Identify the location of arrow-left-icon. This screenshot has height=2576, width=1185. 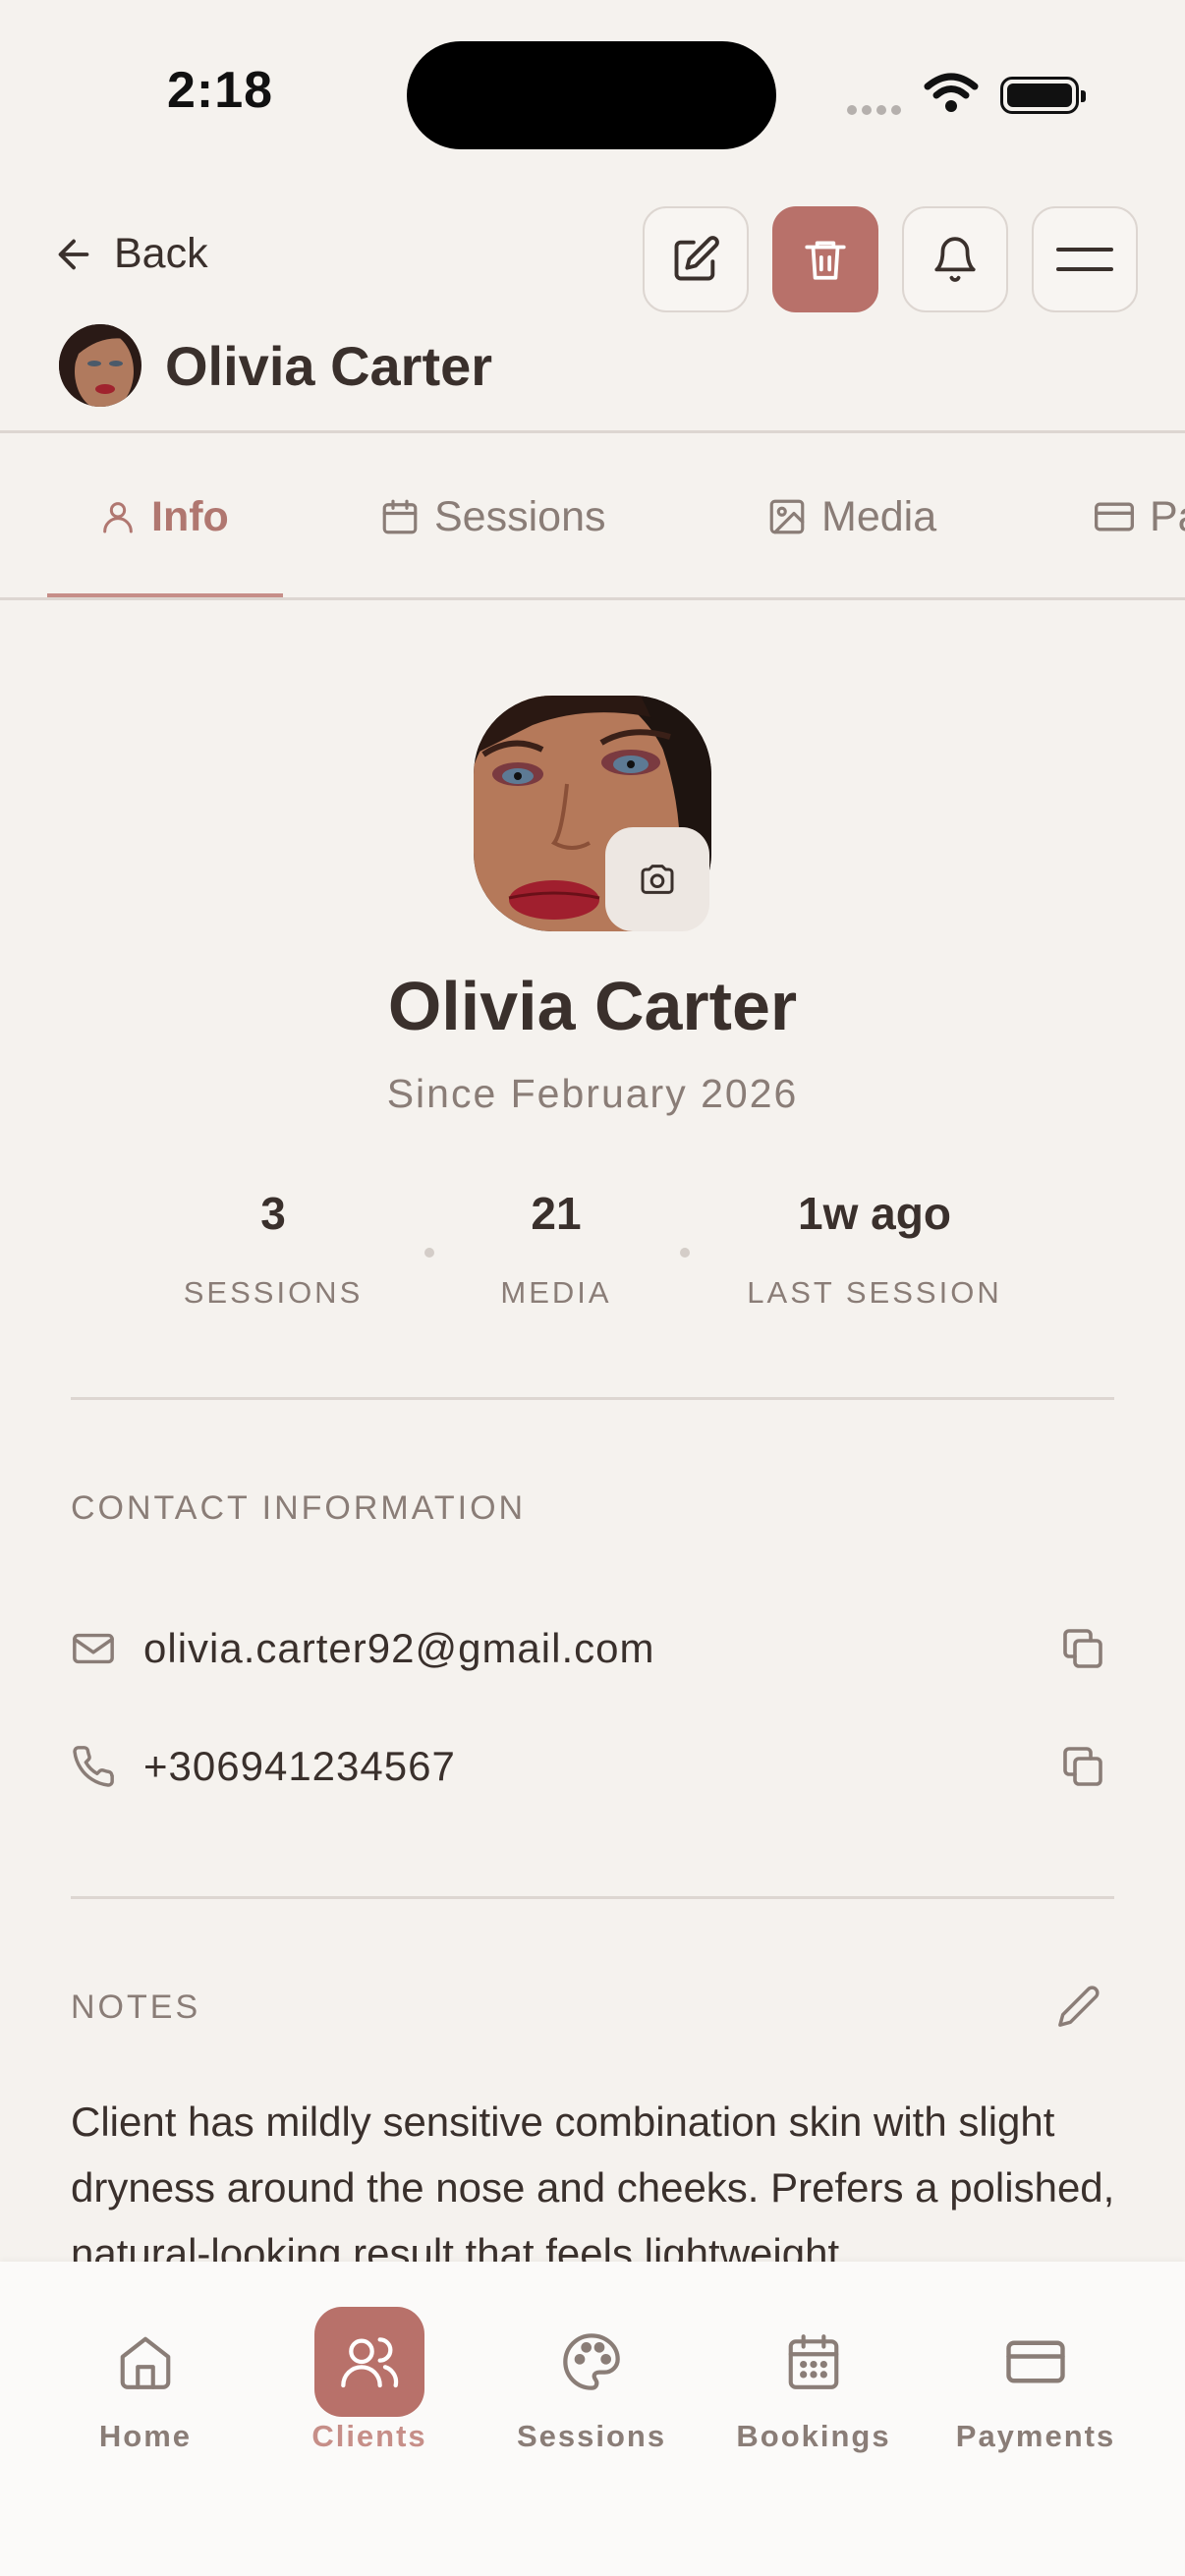
(74, 254).